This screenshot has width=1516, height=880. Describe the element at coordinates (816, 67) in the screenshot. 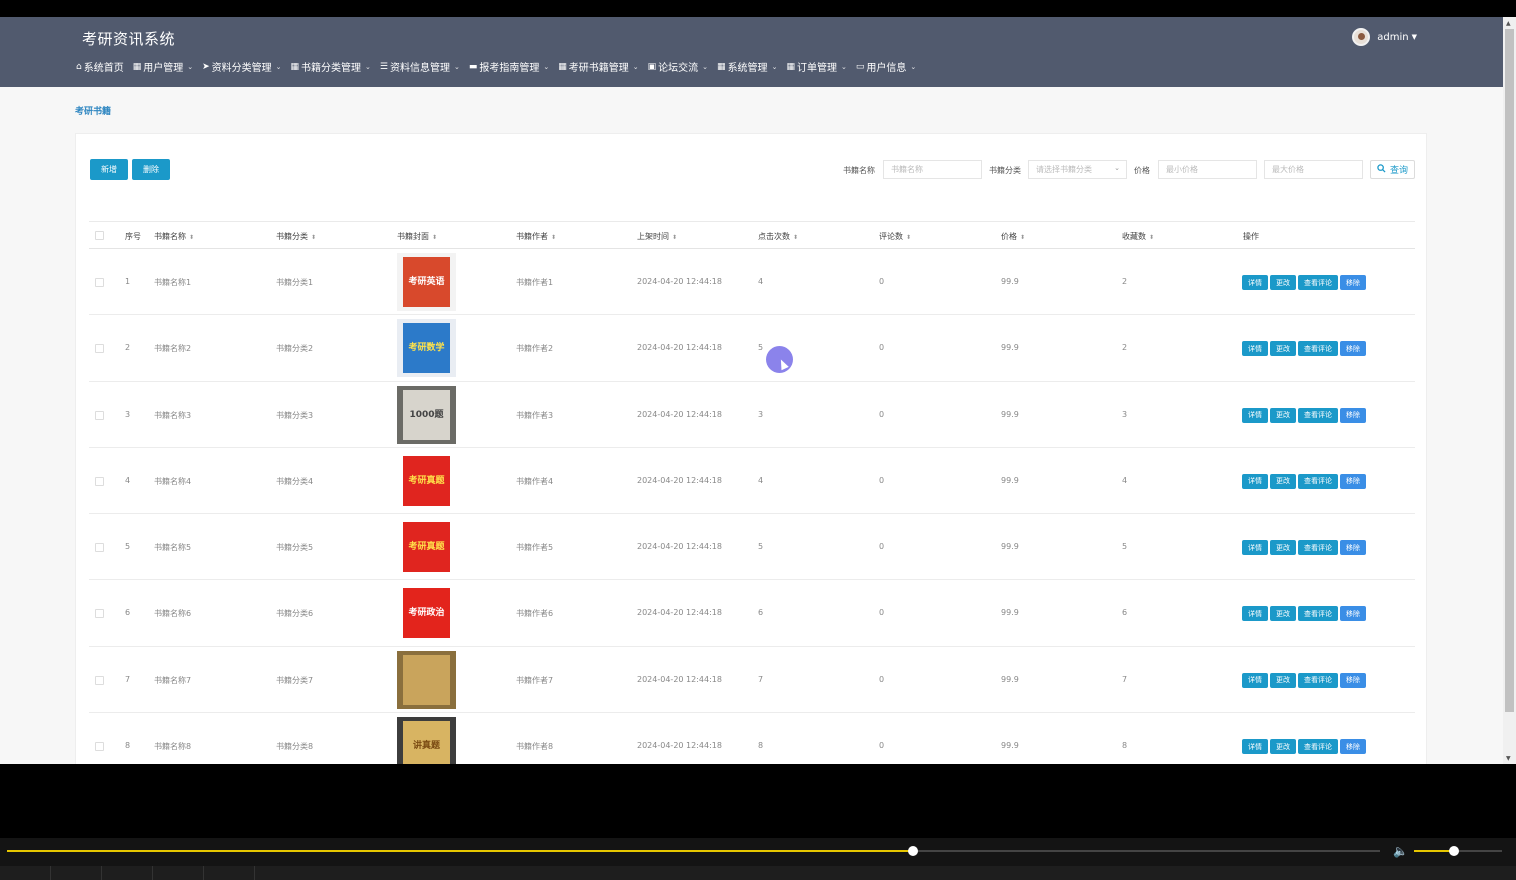

I see `nav-item: ▦ 订单管理 ⌄` at that location.